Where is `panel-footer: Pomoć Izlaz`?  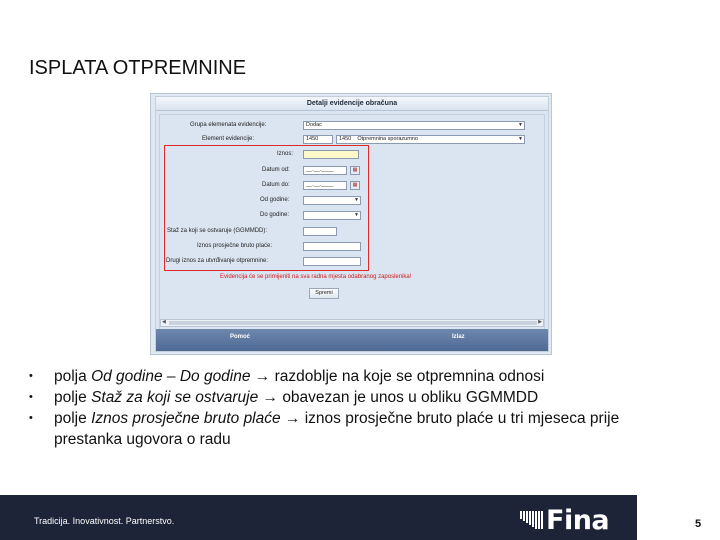
panel-footer: Pomoć Izlaz is located at coordinates (352, 340).